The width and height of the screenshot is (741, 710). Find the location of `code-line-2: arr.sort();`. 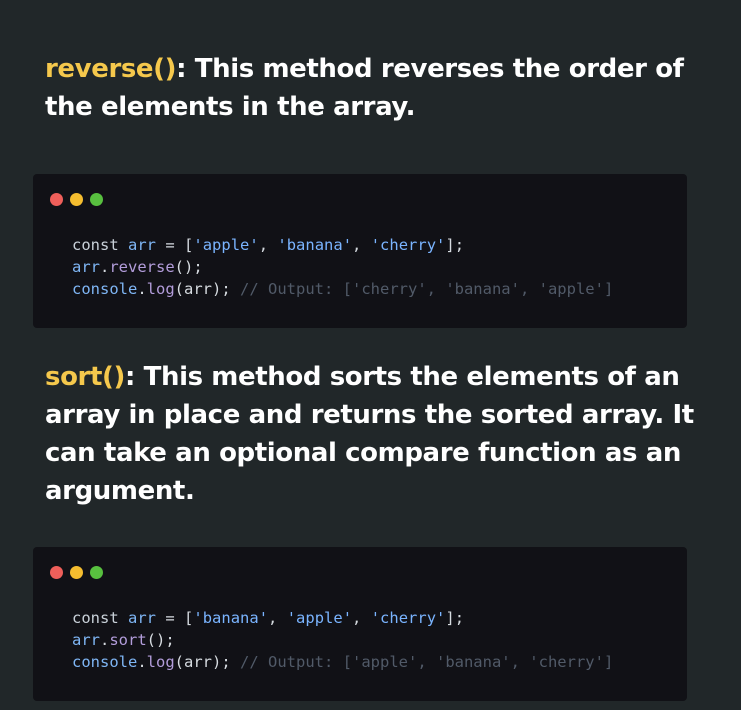

code-line-2: arr.sort(); is located at coordinates (123, 640).